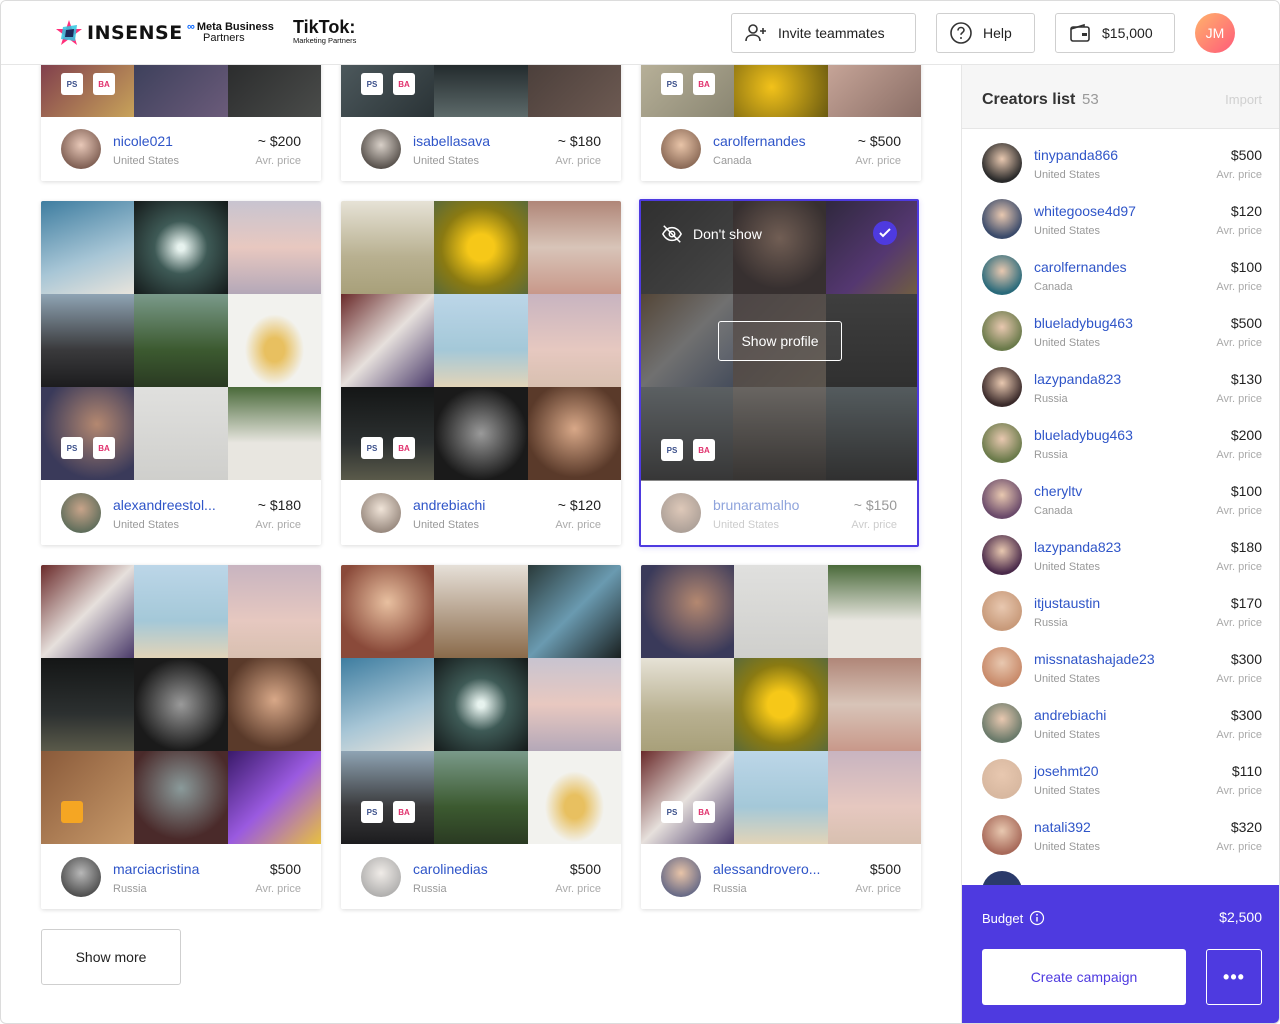  What do you see at coordinates (1234, 977) in the screenshot?
I see `more-options-button: •••` at bounding box center [1234, 977].